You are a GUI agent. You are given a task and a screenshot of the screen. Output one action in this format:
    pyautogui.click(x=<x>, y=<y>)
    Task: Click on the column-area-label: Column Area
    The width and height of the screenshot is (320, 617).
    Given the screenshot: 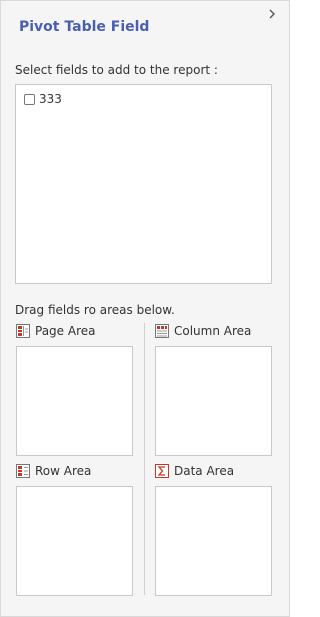 What is the action you would take?
    pyautogui.click(x=213, y=331)
    